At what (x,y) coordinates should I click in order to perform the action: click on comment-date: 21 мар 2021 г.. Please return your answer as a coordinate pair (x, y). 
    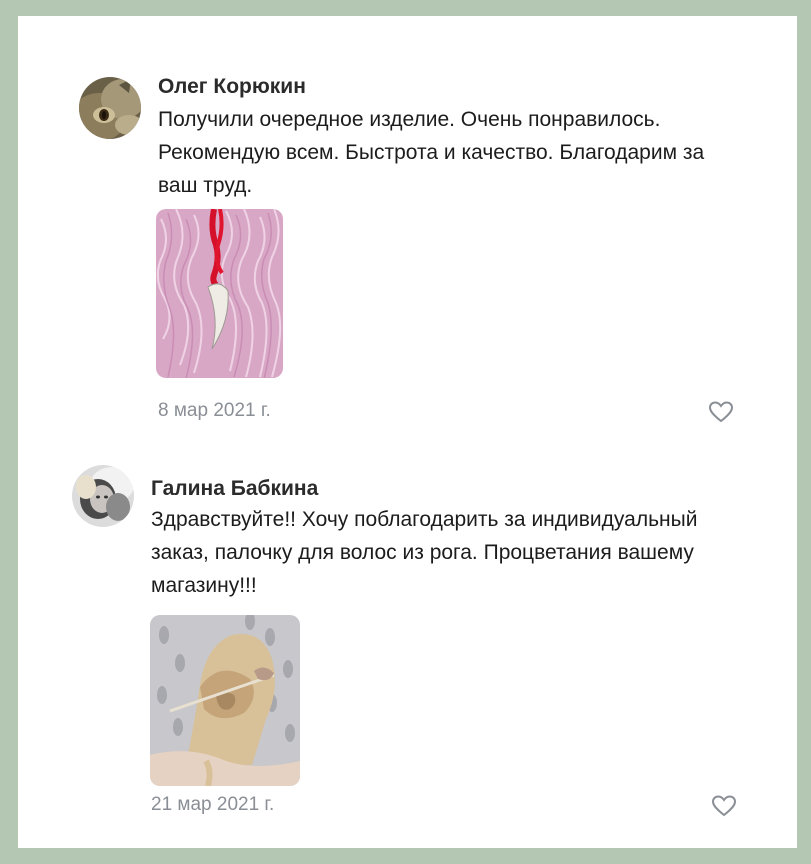
    Looking at the image, I should click on (213, 804).